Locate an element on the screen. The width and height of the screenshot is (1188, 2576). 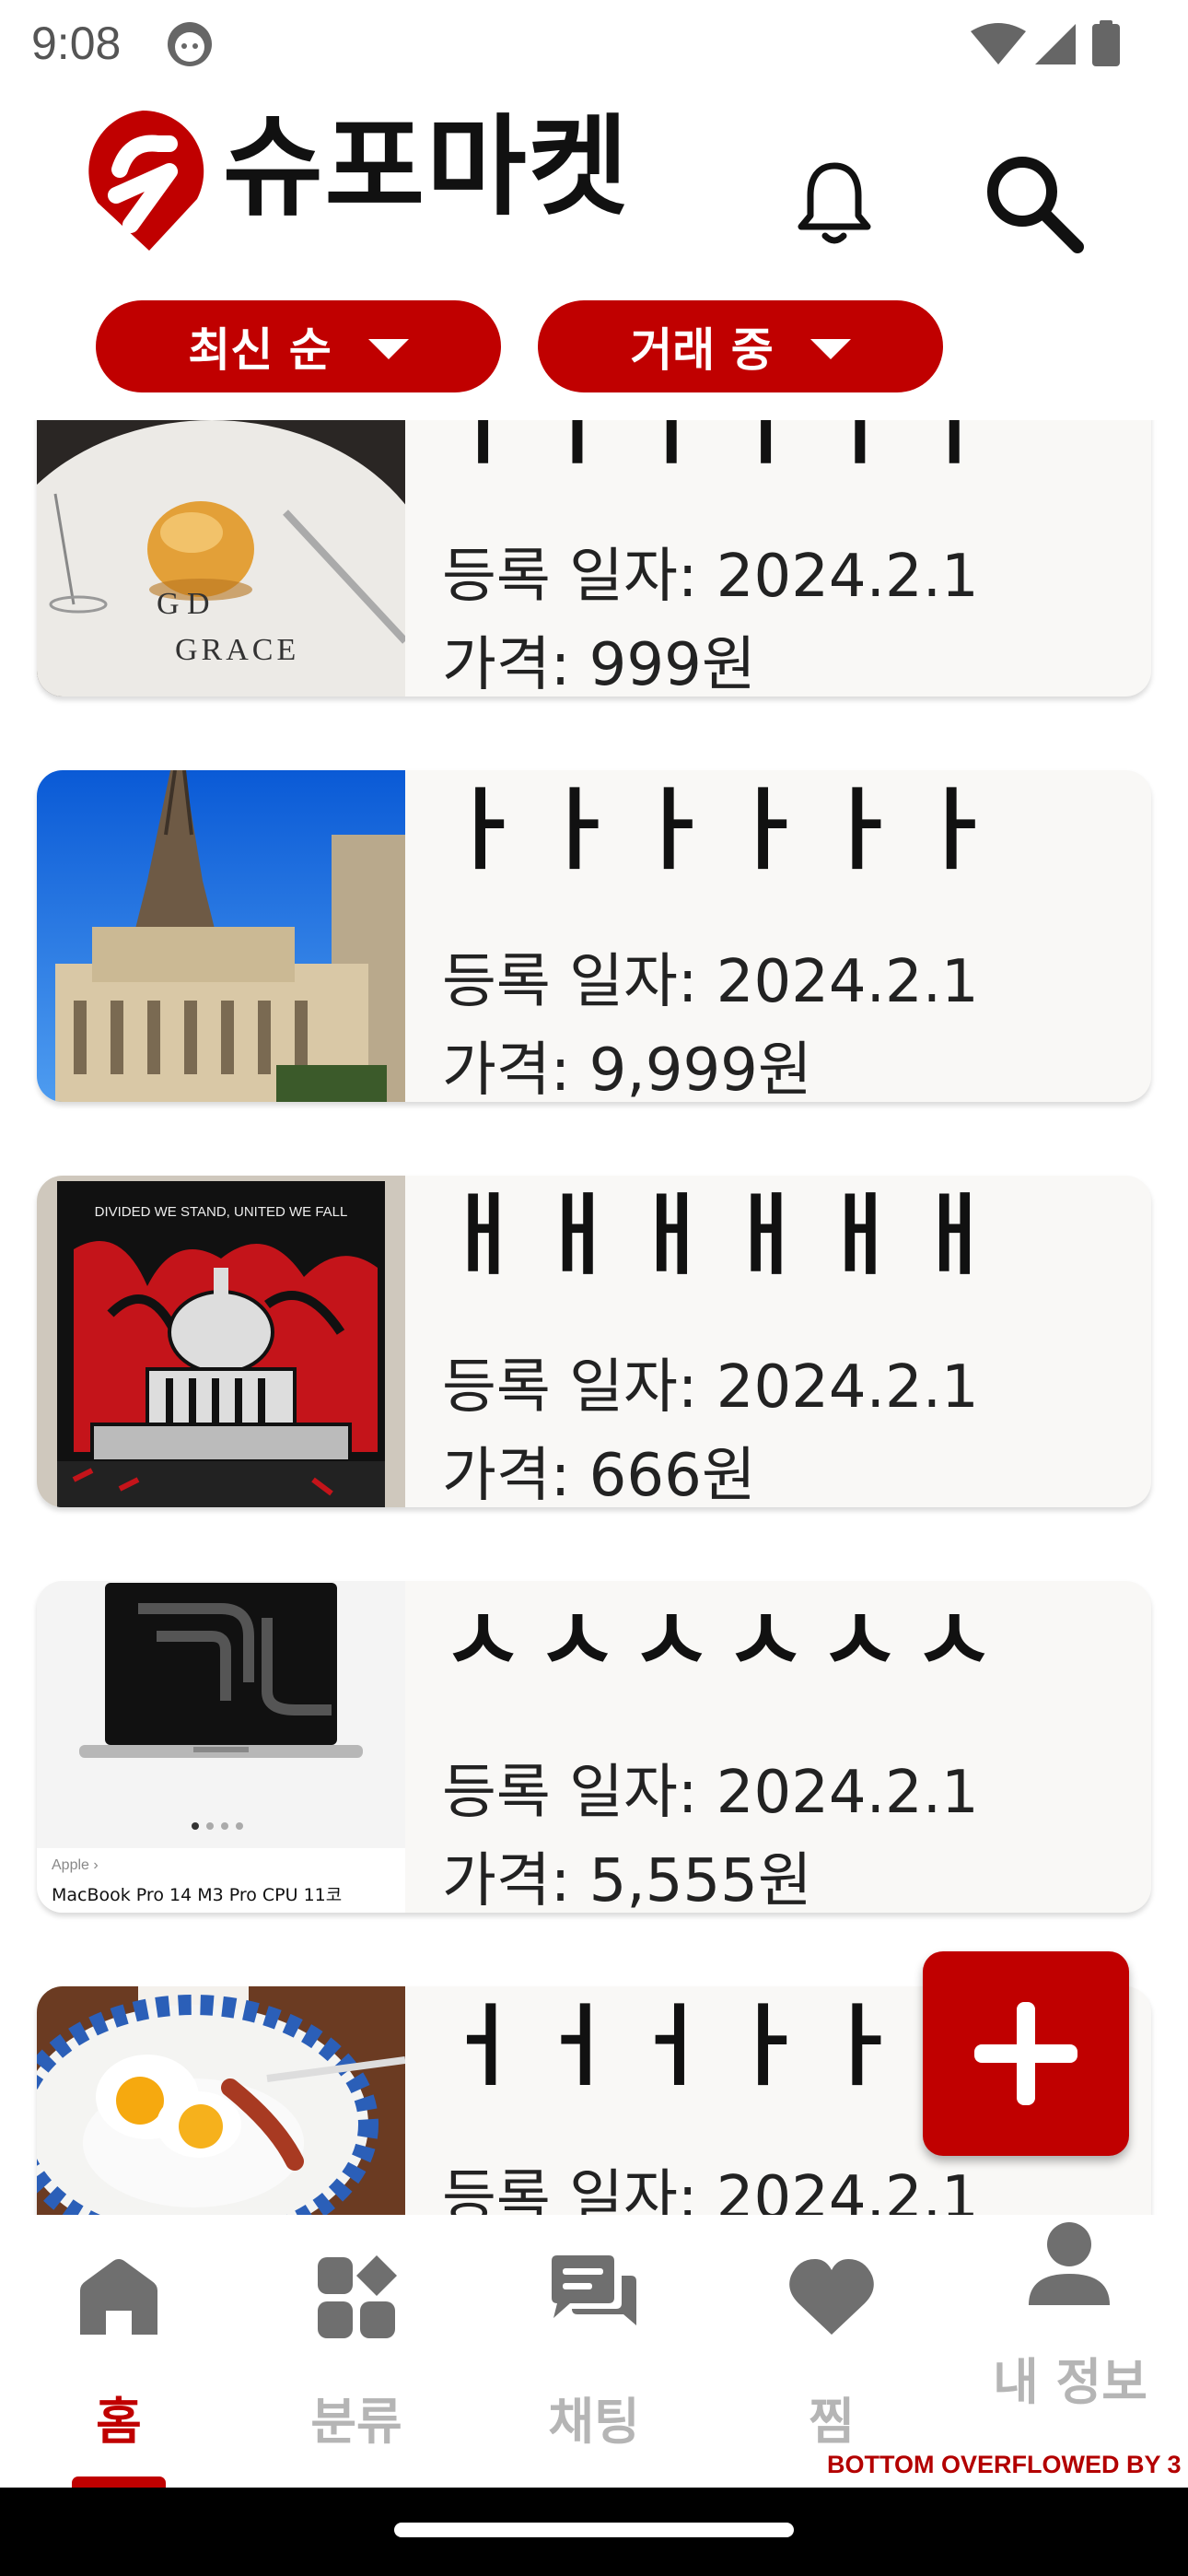
battery-icon is located at coordinates (1106, 45).